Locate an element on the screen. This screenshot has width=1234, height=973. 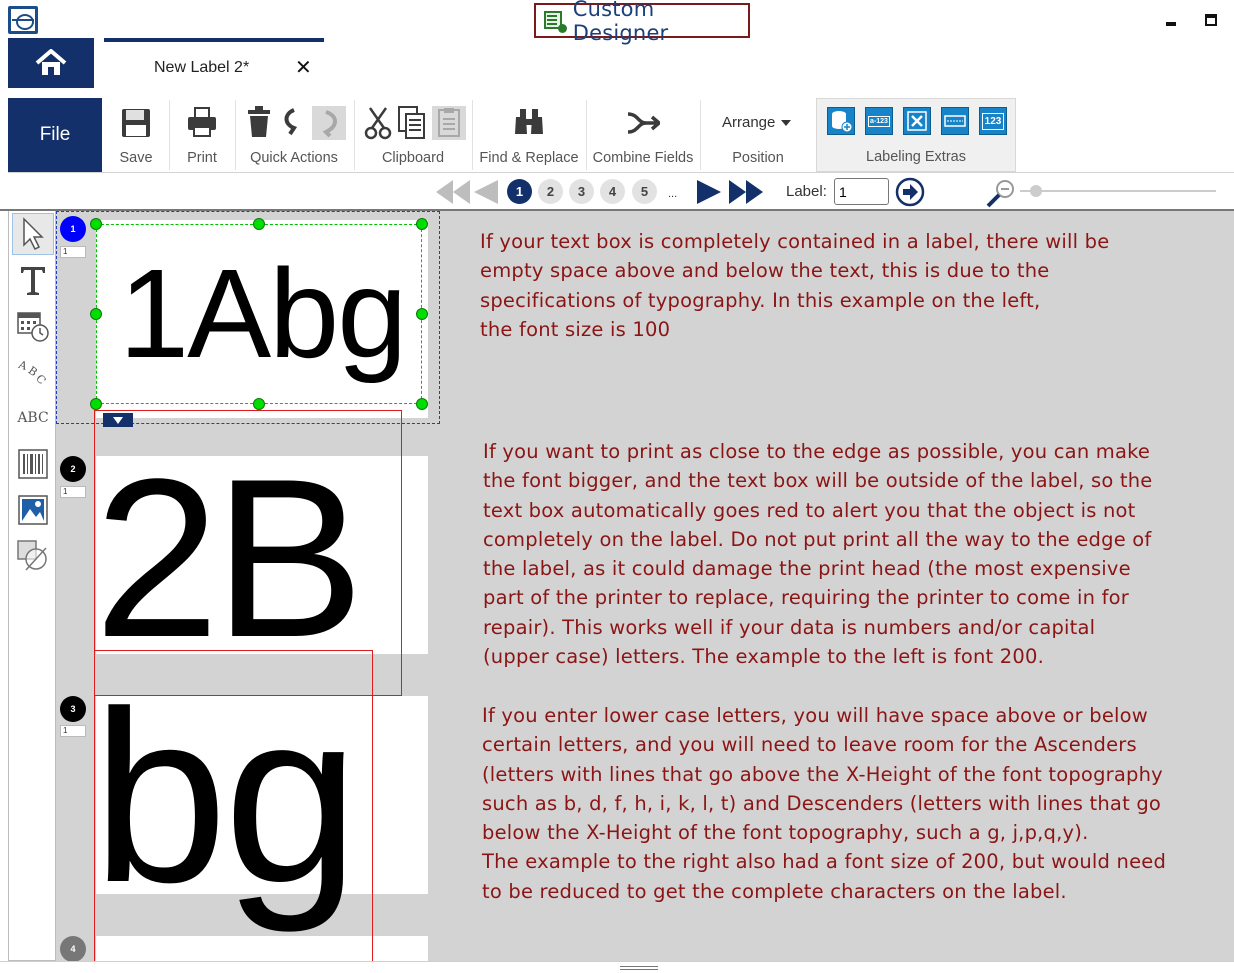
save-button: Save is located at coordinates (136, 135).